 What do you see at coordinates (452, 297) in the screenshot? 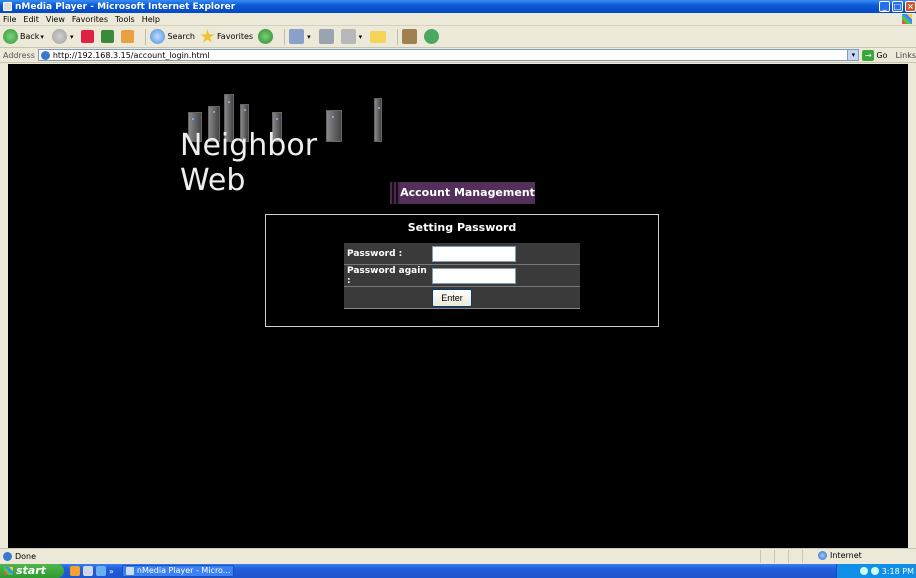
I see `enter-button: Enter` at bounding box center [452, 297].